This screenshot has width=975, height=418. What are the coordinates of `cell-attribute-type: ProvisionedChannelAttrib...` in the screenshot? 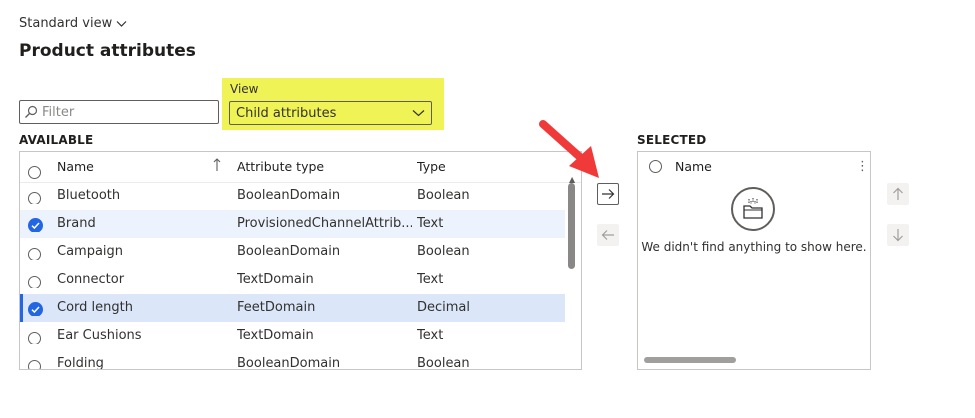 It's located at (324, 223).